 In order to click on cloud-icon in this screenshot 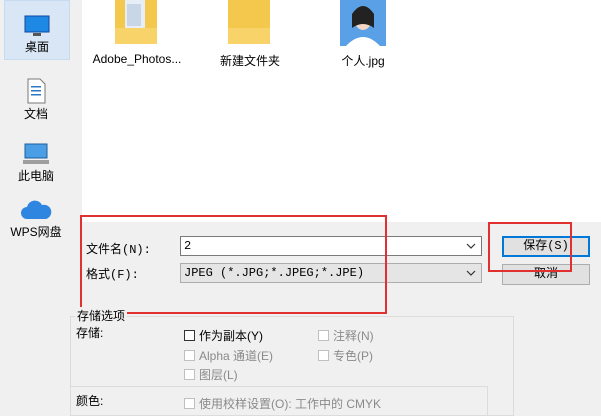, I will do `click(36, 209)`.